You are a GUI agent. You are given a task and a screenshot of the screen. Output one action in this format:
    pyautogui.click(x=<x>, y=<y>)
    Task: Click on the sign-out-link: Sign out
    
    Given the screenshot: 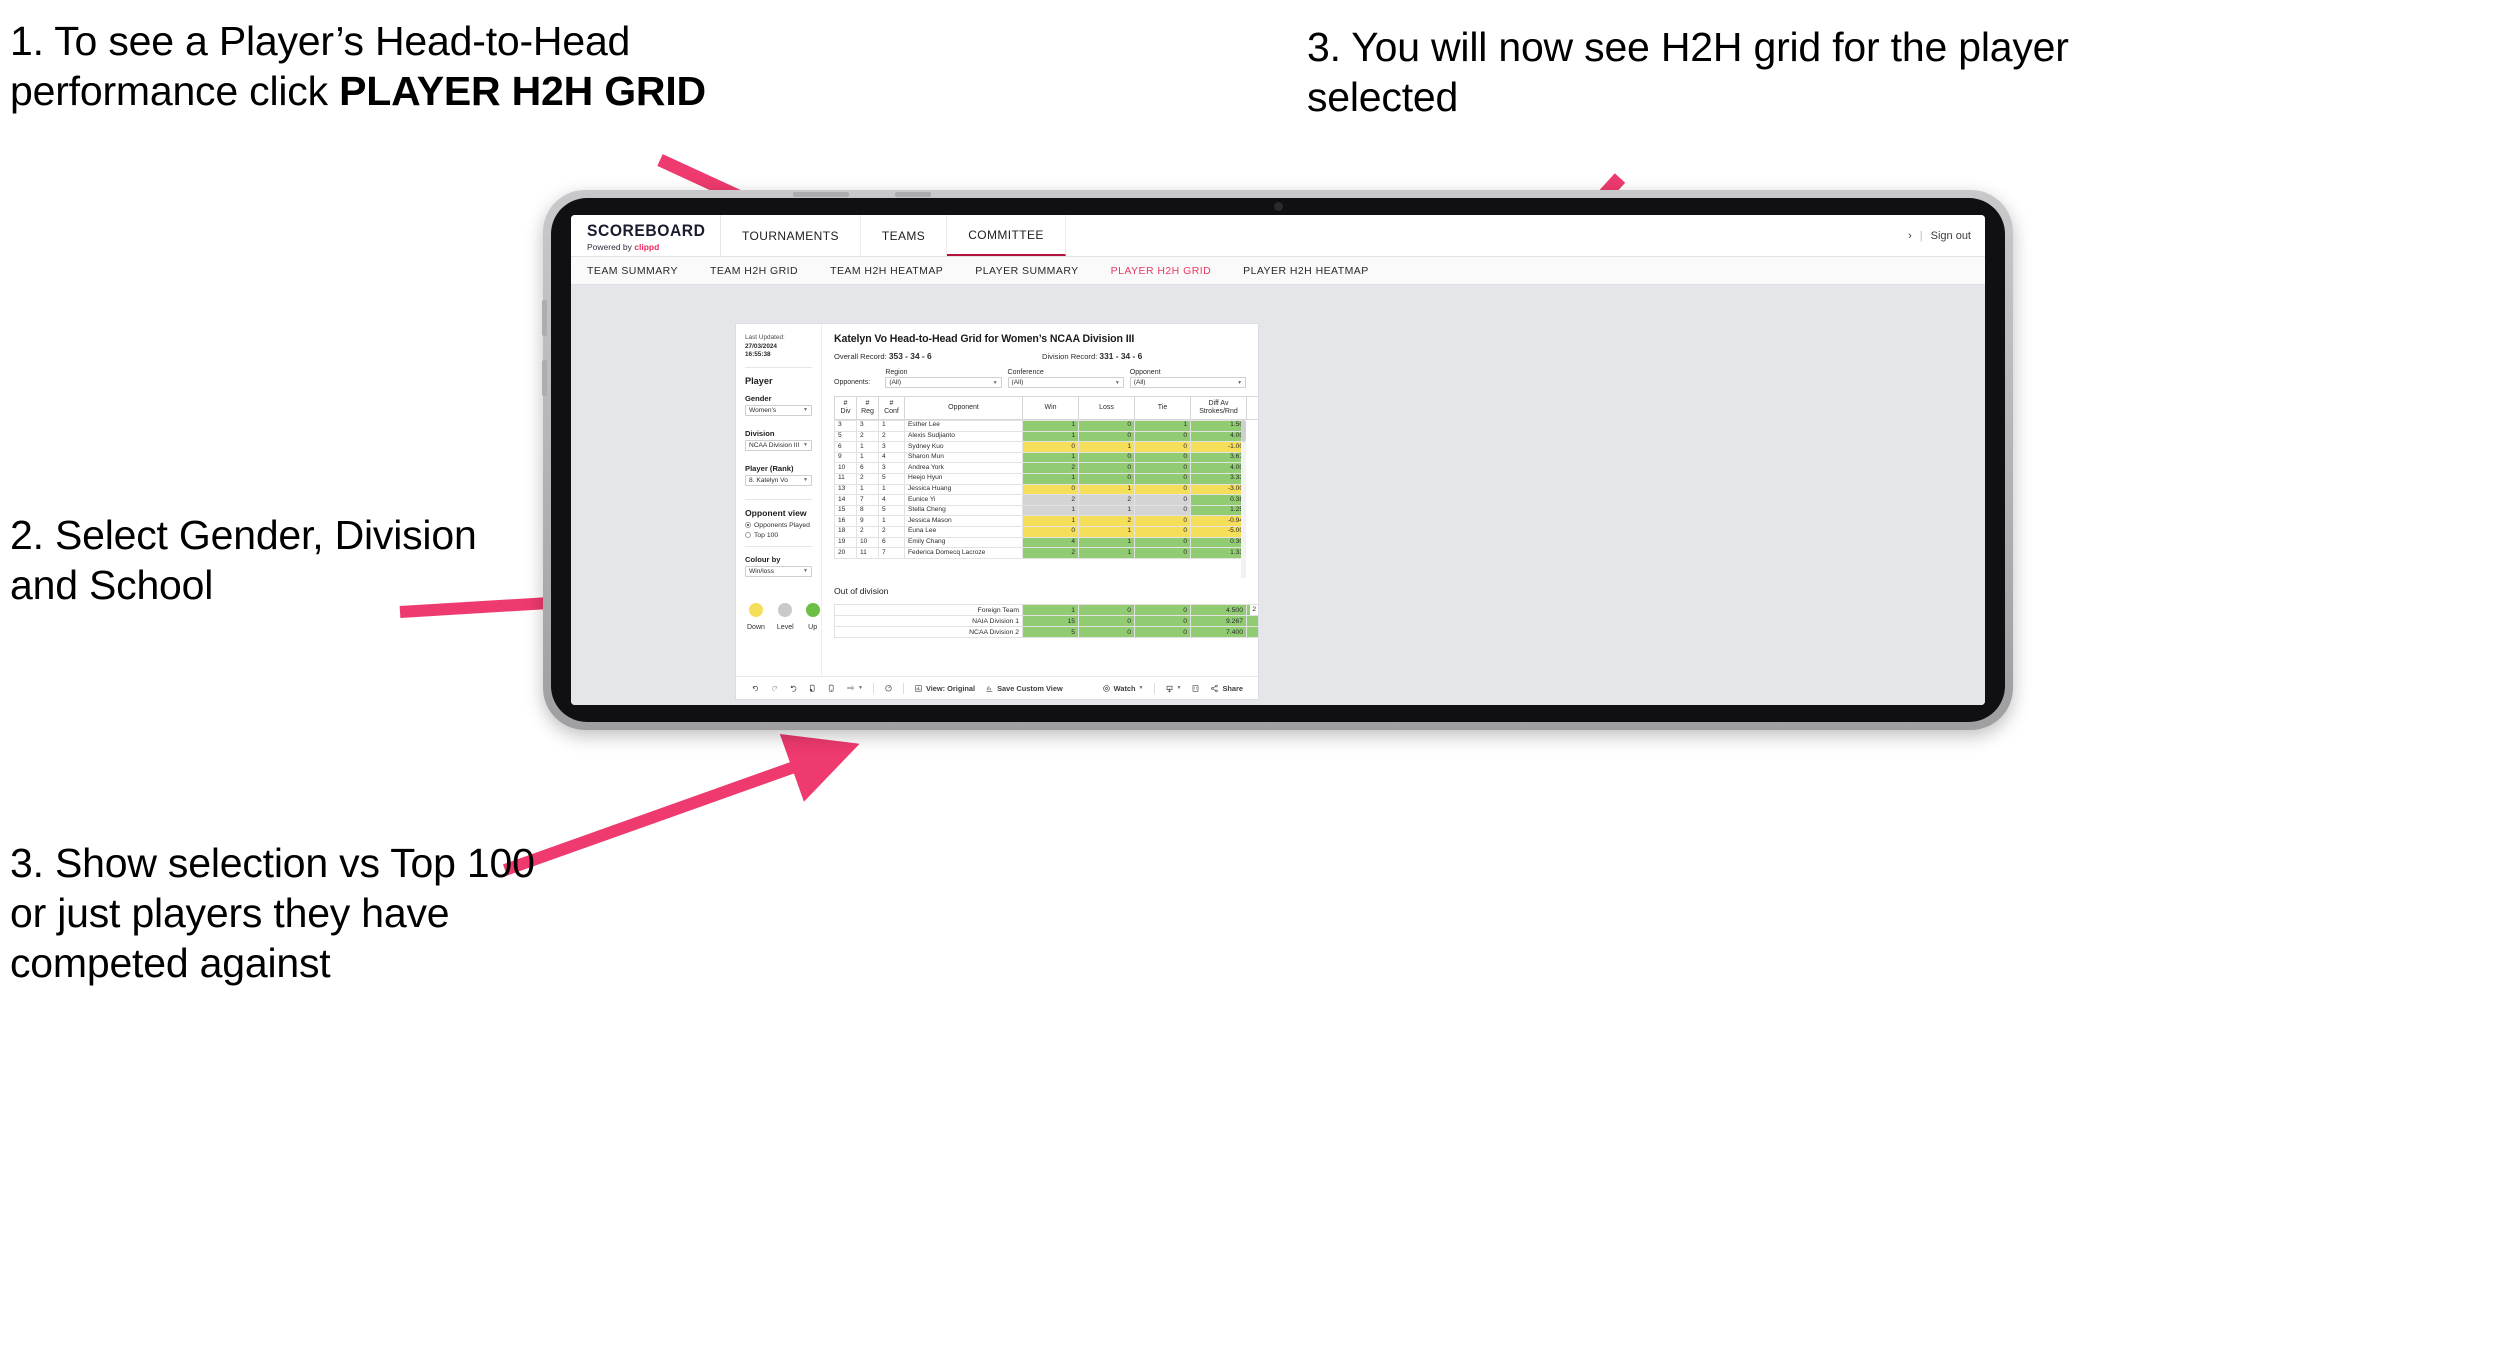 What is the action you would take?
    pyautogui.click(x=1951, y=236)
    